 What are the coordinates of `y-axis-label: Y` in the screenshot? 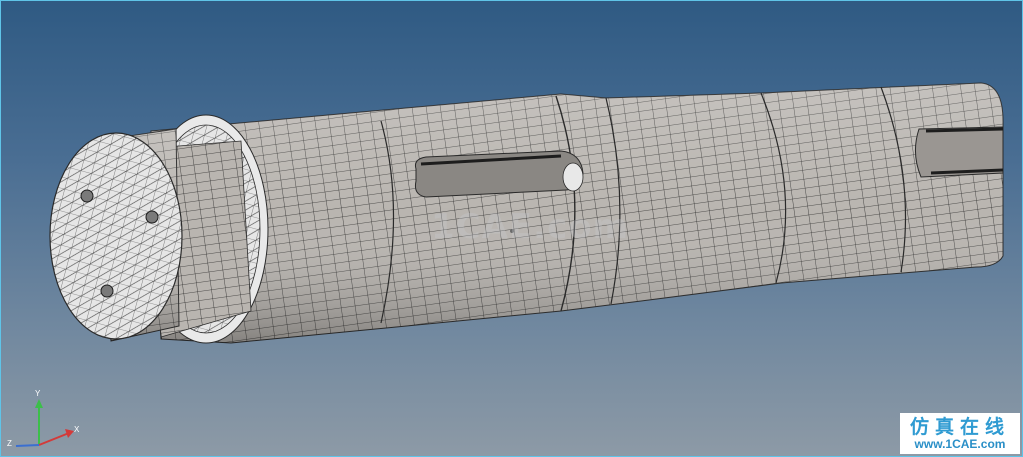 It's located at (38, 393).